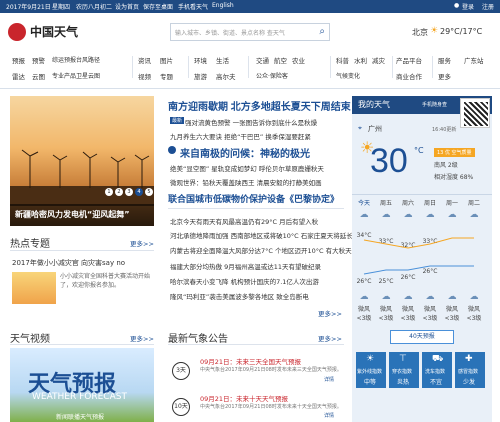 This screenshot has height=422, width=500. Describe the element at coordinates (88, 60) in the screenshot. I see `nav-typhoon: 台风路径` at that location.